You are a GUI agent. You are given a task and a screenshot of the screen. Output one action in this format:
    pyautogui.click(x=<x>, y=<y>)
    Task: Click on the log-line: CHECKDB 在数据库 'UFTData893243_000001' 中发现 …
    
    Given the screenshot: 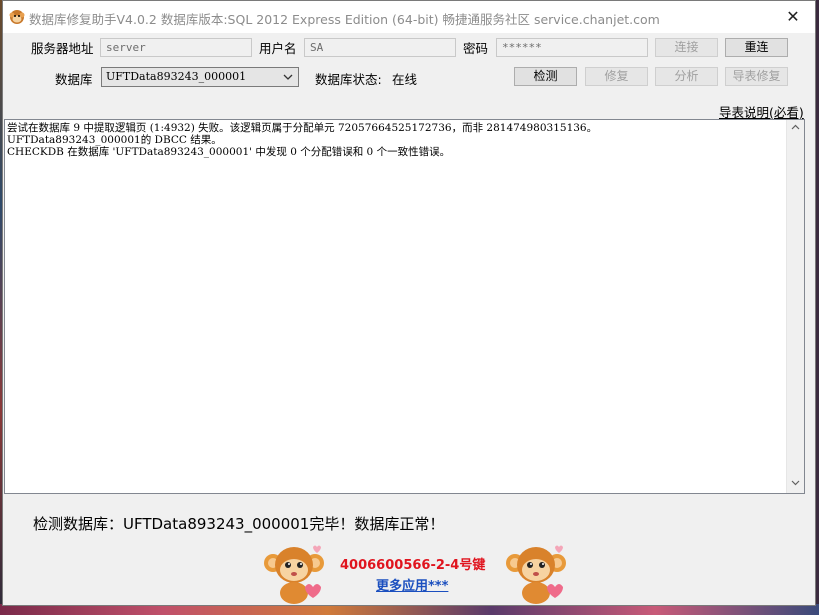 What is the action you would take?
    pyautogui.click(x=229, y=152)
    